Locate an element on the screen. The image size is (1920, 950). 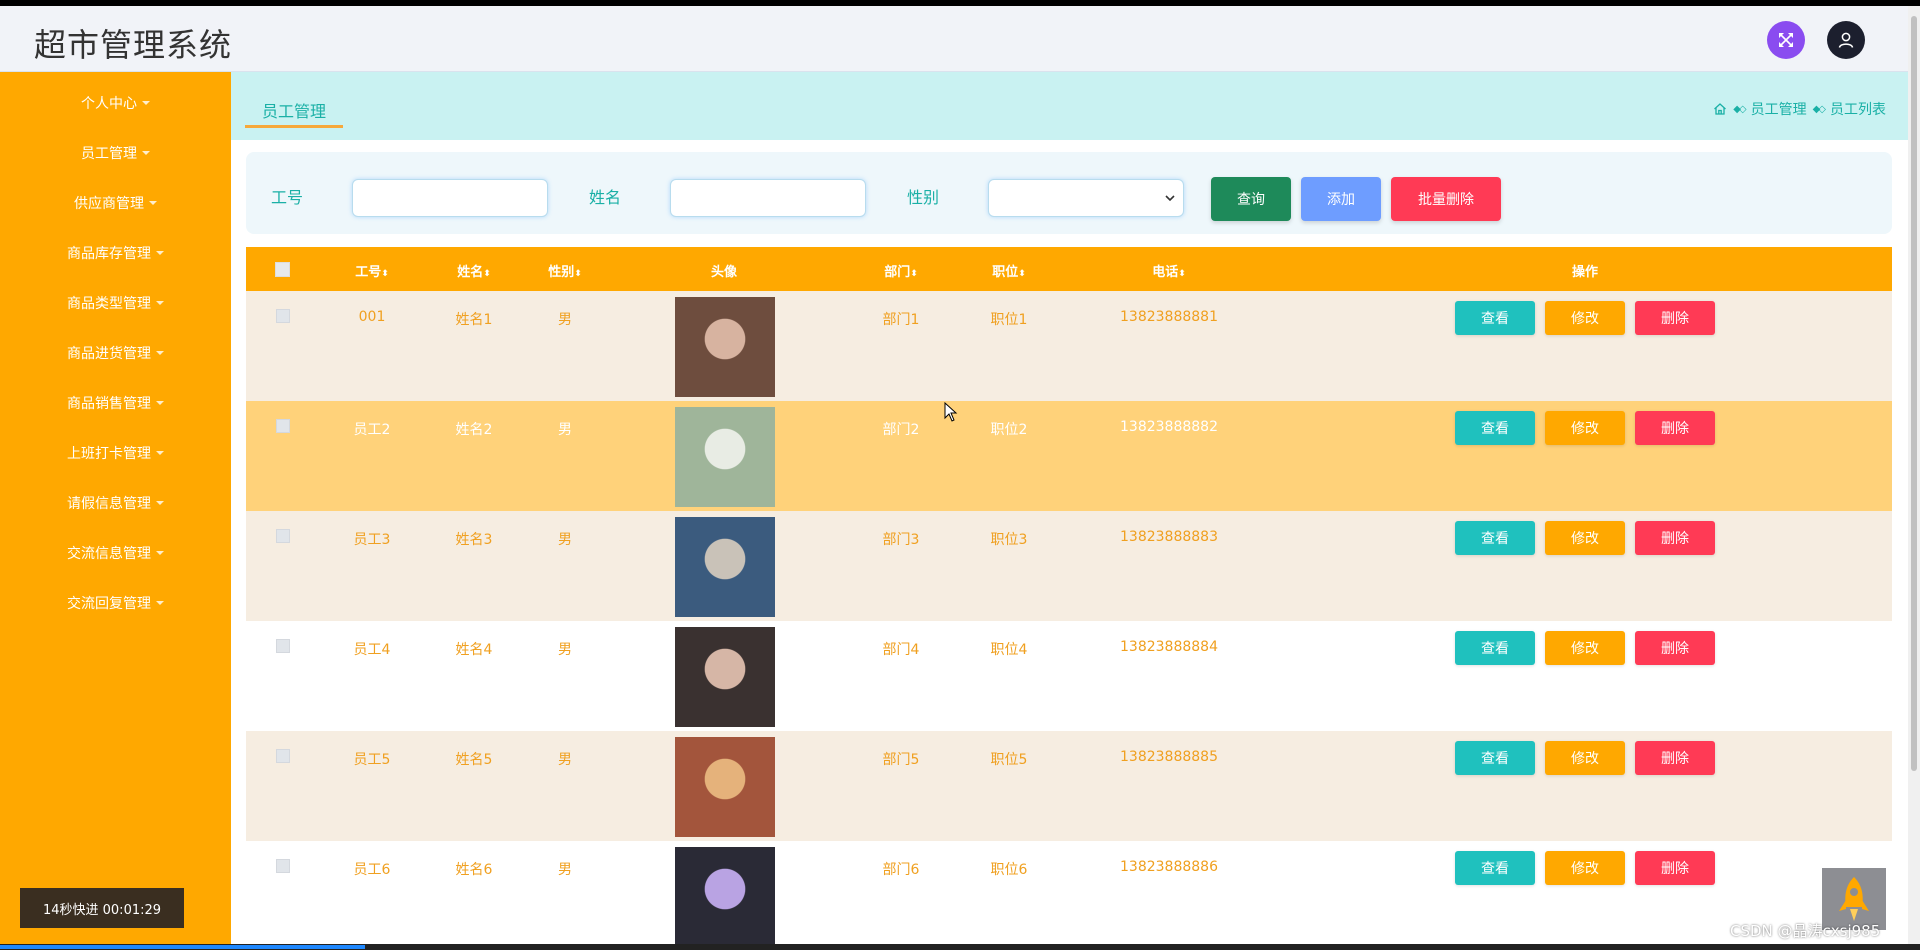
sidebar-item-messages: 交流信息管理 is located at coordinates (115, 553).